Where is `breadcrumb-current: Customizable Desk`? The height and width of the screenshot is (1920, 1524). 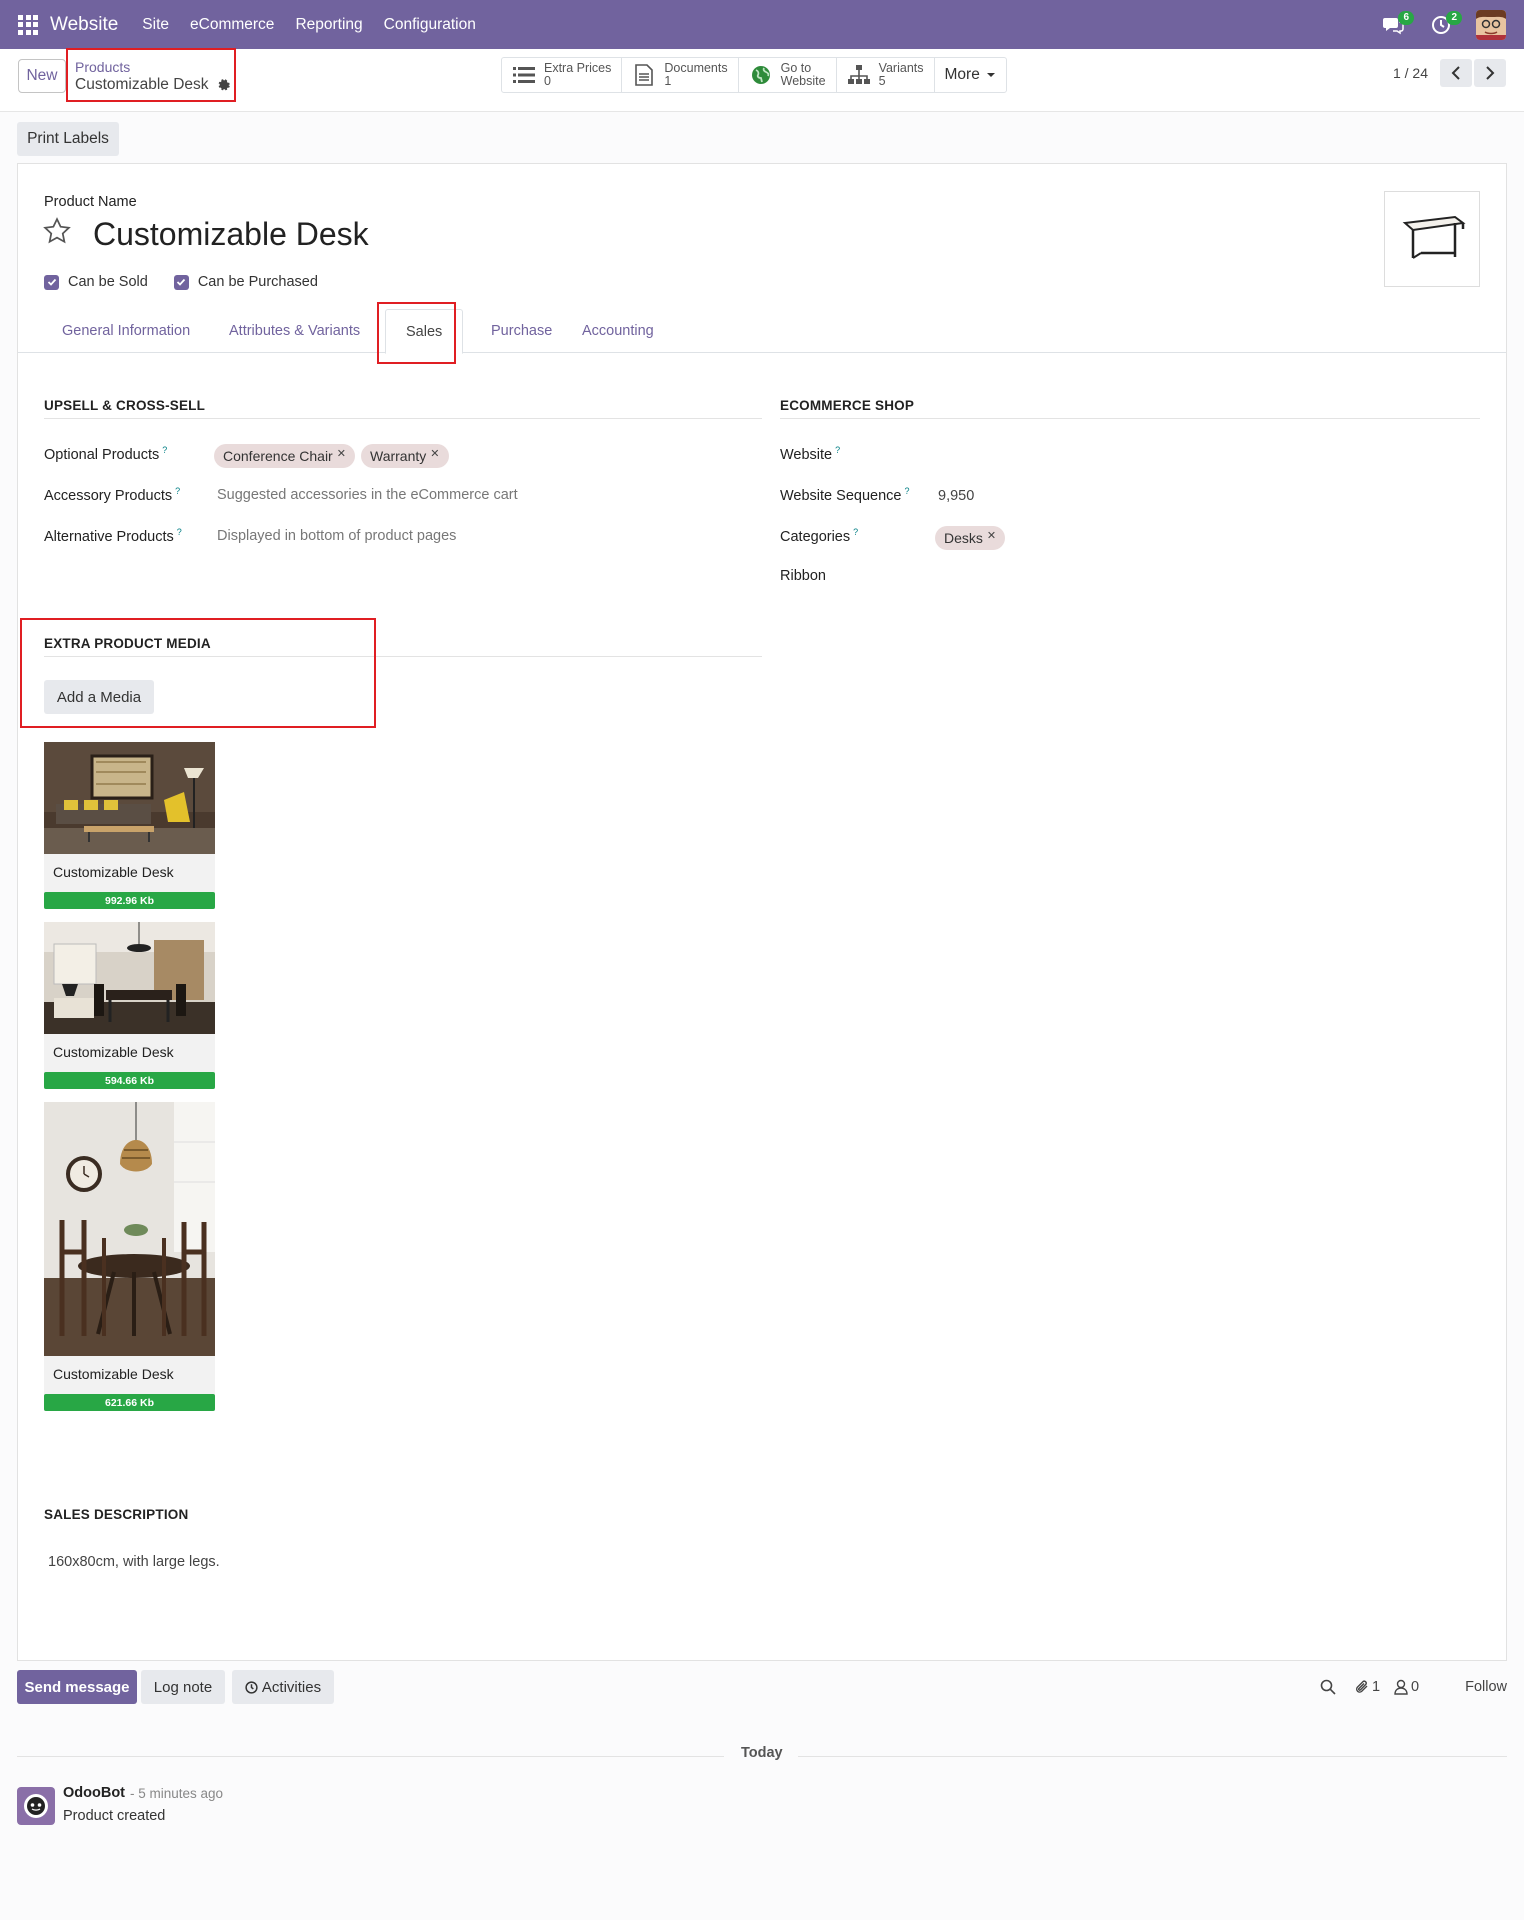
breadcrumb-current: Customizable Desk is located at coordinates (152, 85).